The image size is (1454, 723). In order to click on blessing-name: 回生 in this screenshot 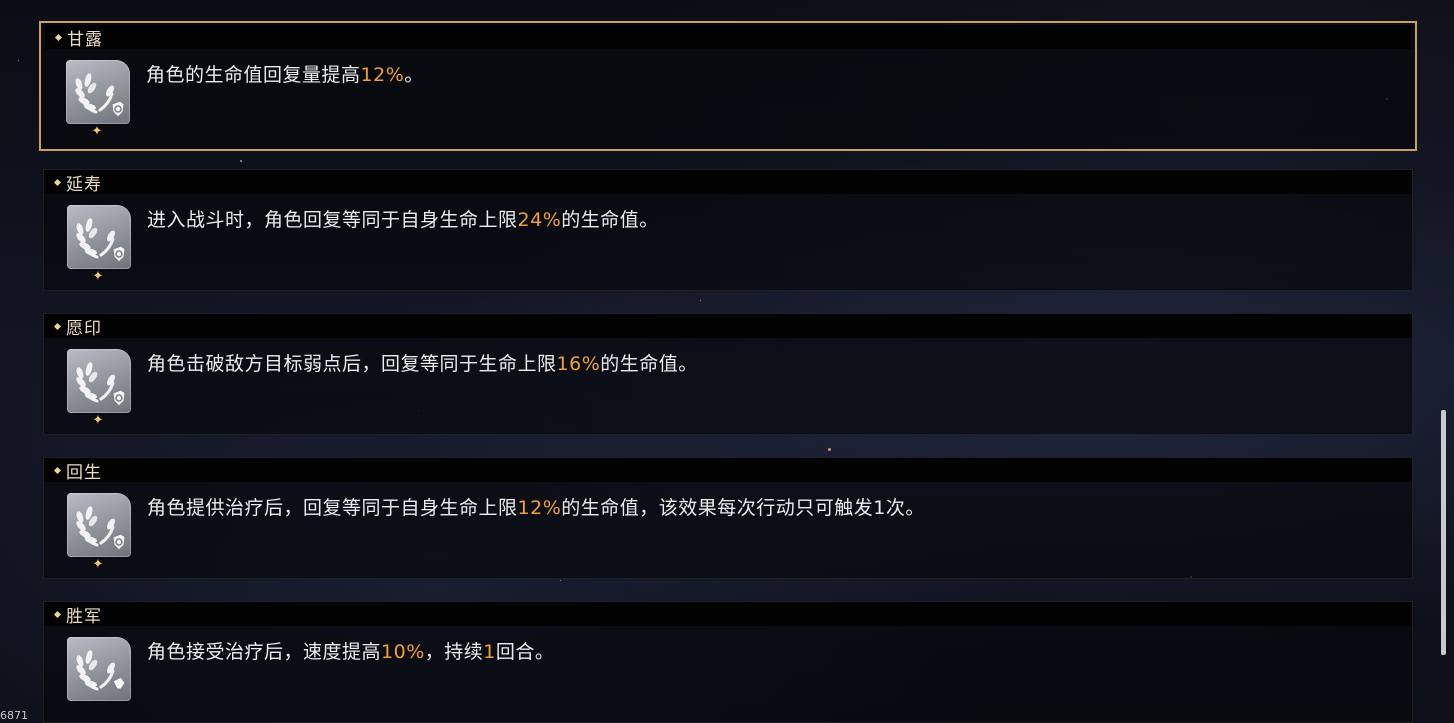, I will do `click(84, 472)`.